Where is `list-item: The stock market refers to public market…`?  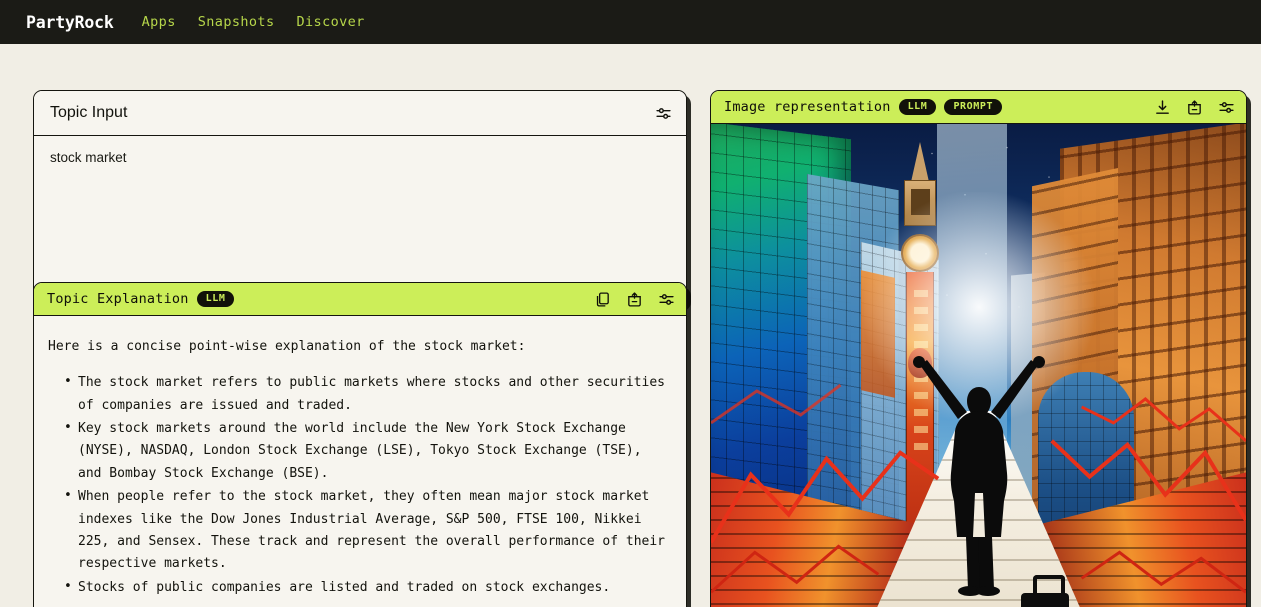
list-item: The stock market refers to public market… is located at coordinates (358, 394).